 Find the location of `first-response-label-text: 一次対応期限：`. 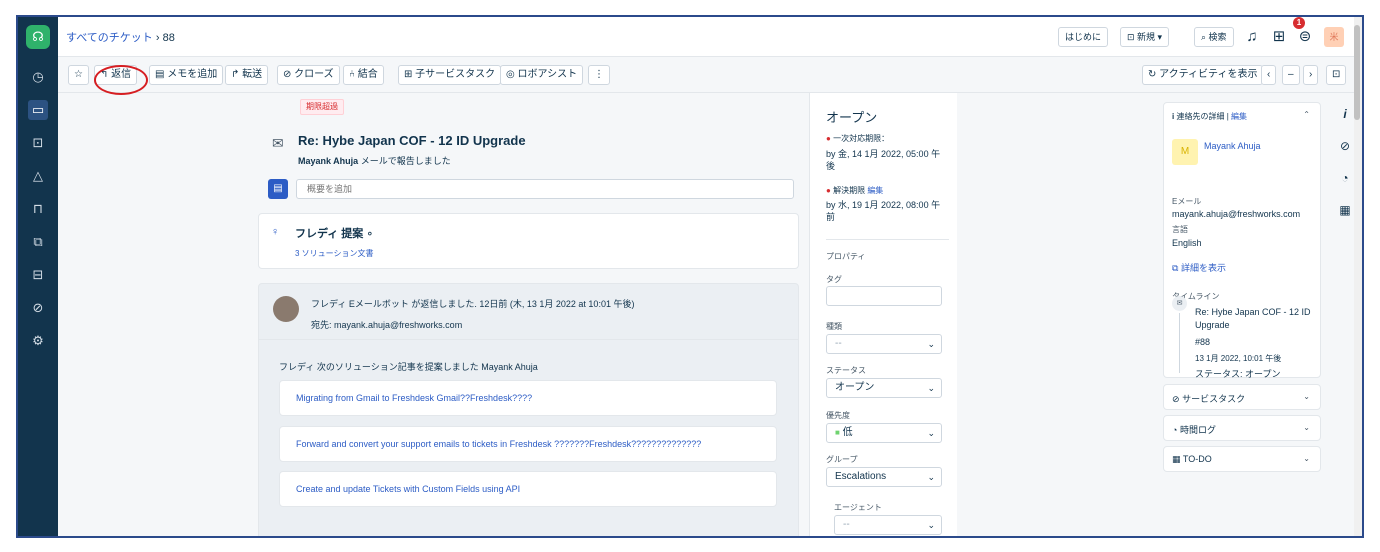

first-response-label-text: 一次対応期限： is located at coordinates (861, 138).